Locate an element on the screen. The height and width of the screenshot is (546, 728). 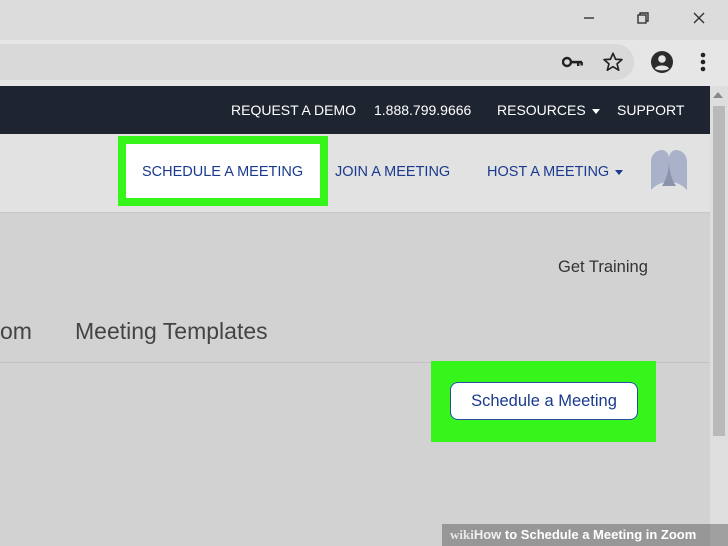
star-icon is located at coordinates (613, 62).